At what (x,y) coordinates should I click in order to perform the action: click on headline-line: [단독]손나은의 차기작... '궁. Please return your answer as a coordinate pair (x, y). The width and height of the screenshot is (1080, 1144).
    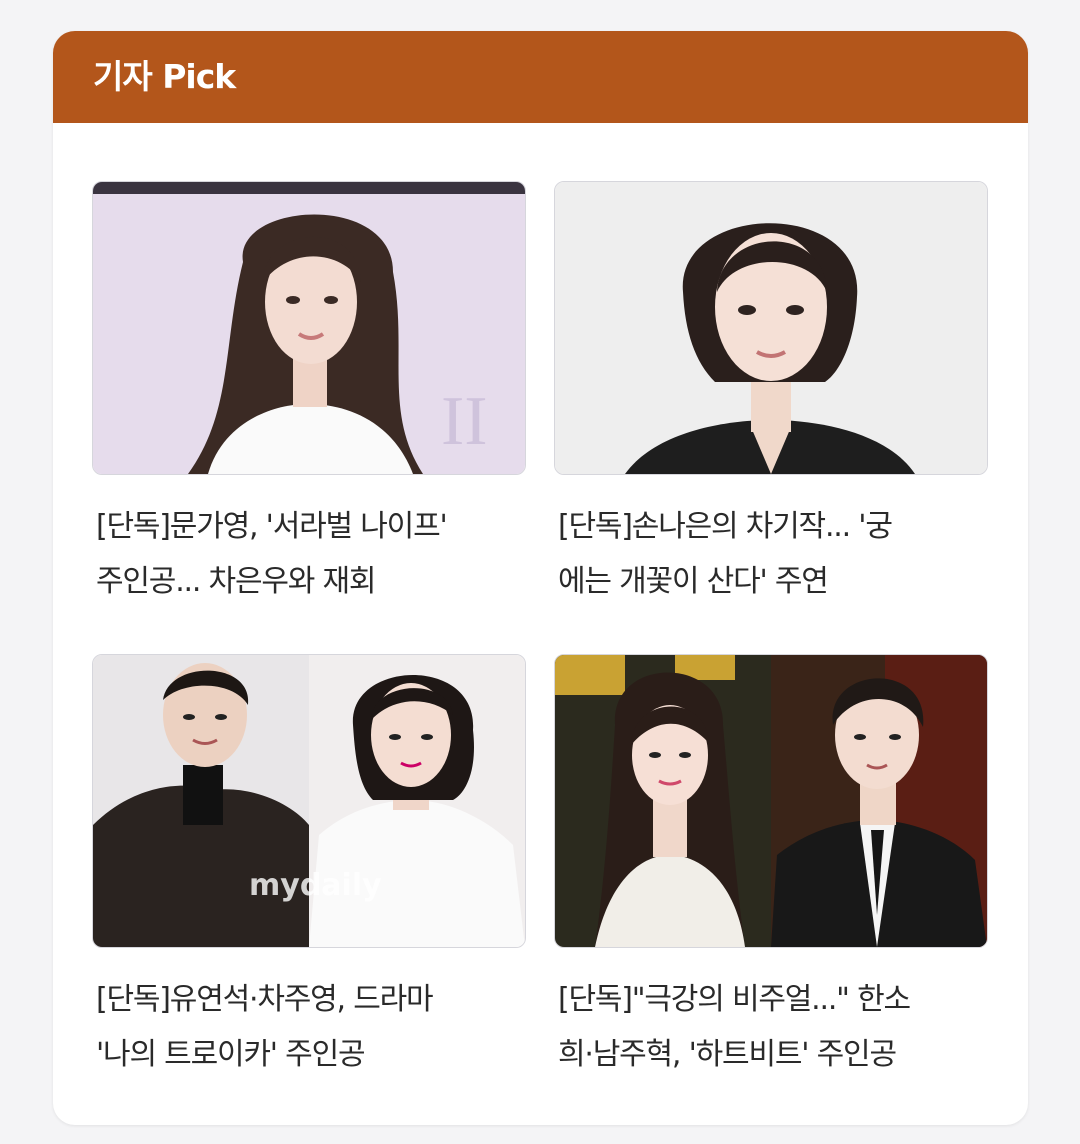
    Looking at the image, I should click on (725, 526).